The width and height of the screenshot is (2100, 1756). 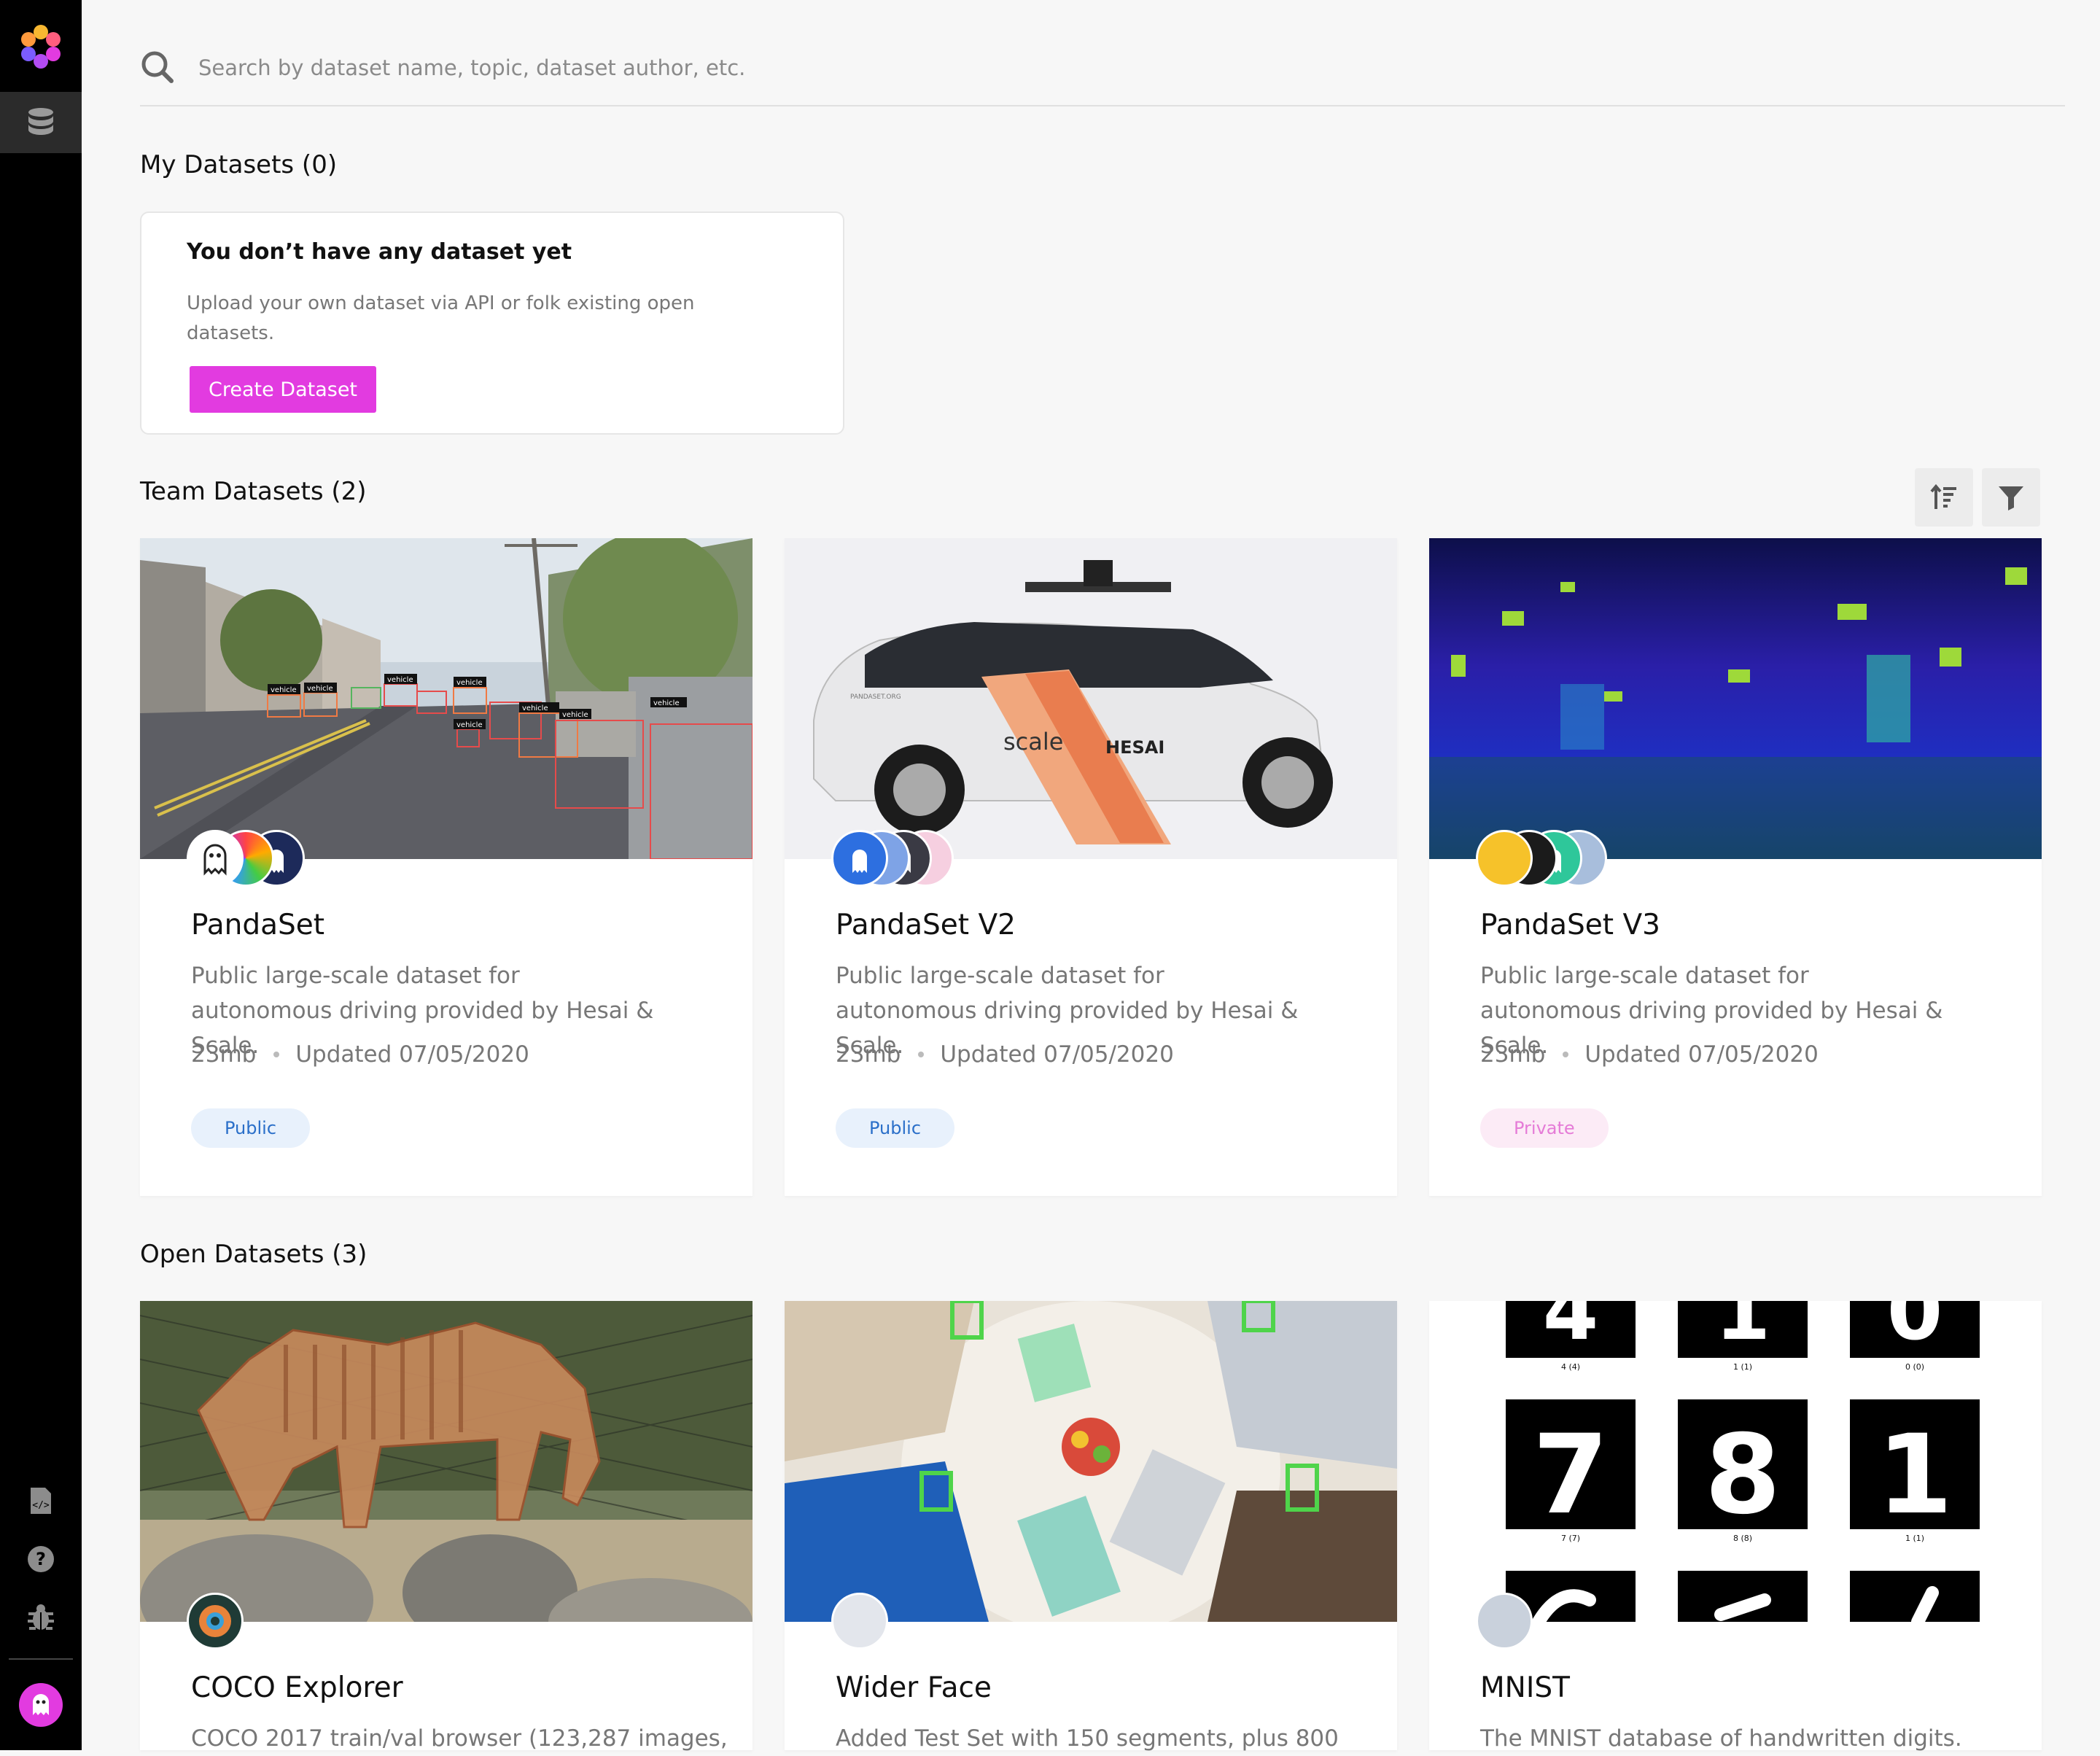 I want to click on create-dataset-button: Create Dataset, so click(x=283, y=389).